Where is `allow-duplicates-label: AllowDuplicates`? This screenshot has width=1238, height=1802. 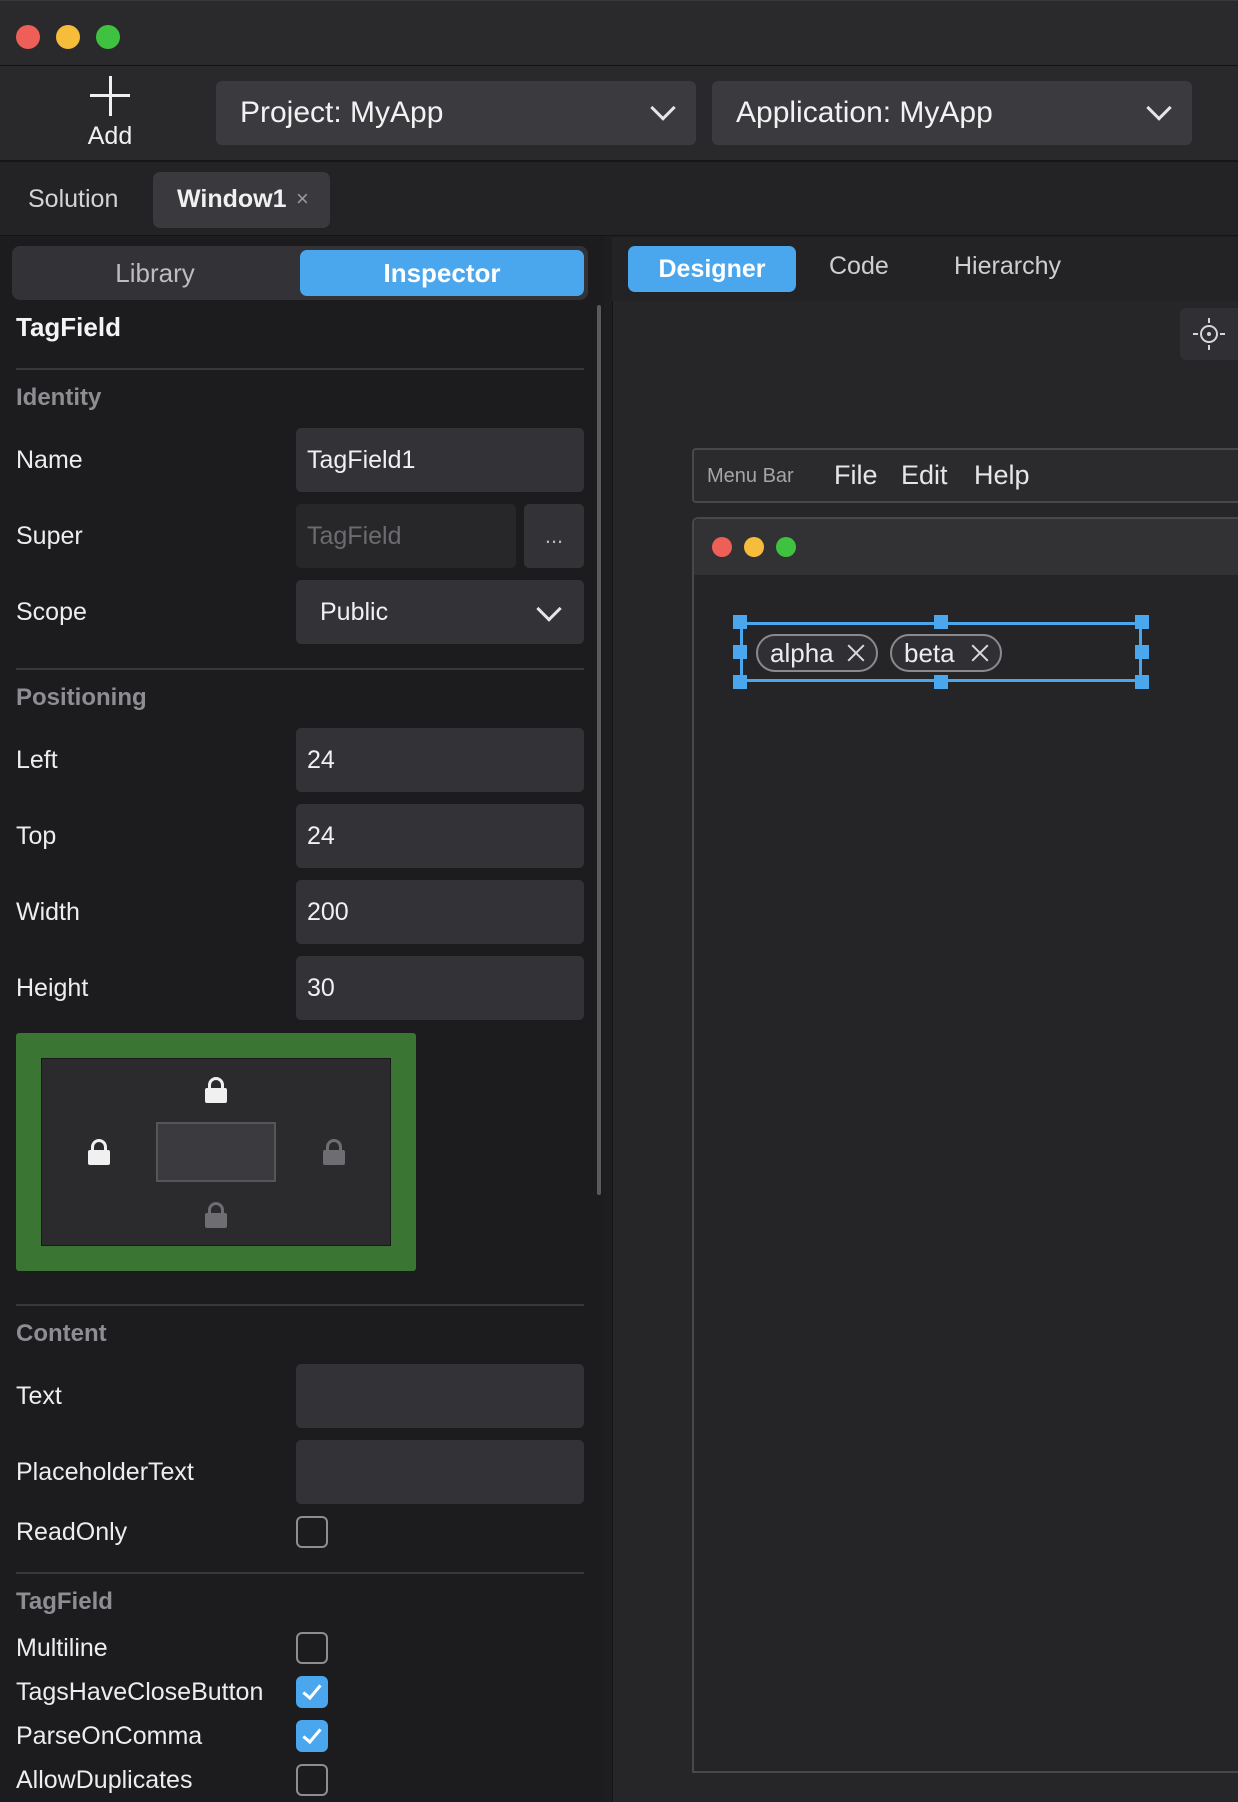
allow-duplicates-label: AllowDuplicates is located at coordinates (104, 1780).